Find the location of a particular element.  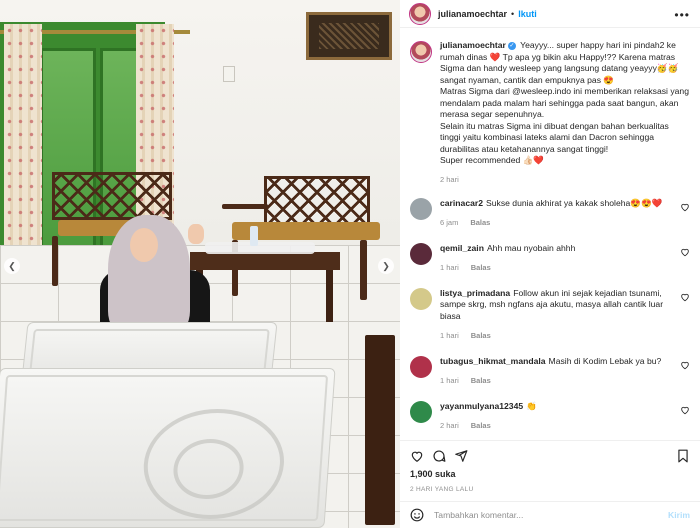

comment-time: 6 jam is located at coordinates (449, 222).